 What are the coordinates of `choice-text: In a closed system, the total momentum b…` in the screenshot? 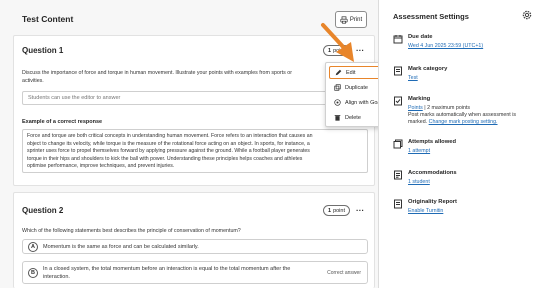 It's located at (166, 273).